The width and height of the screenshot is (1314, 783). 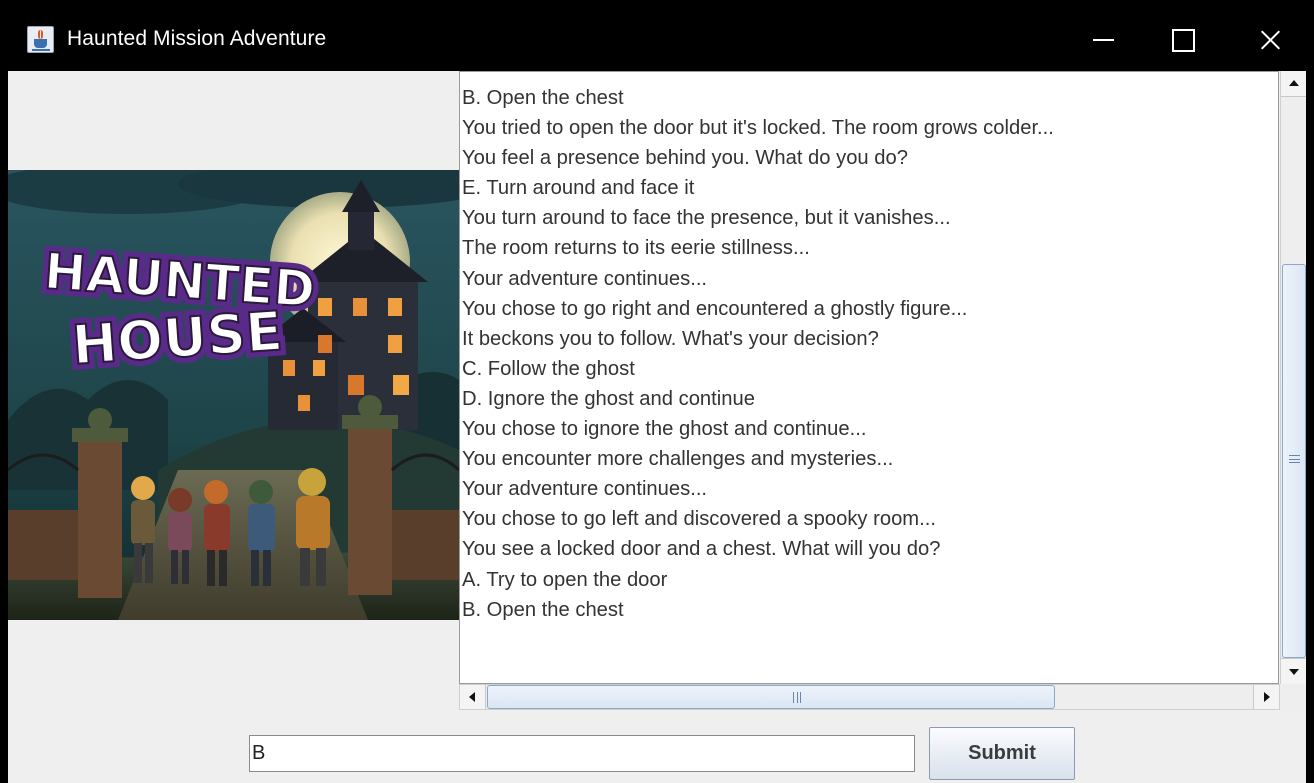 I want to click on horizontal-scrollbar, so click(x=869, y=697).